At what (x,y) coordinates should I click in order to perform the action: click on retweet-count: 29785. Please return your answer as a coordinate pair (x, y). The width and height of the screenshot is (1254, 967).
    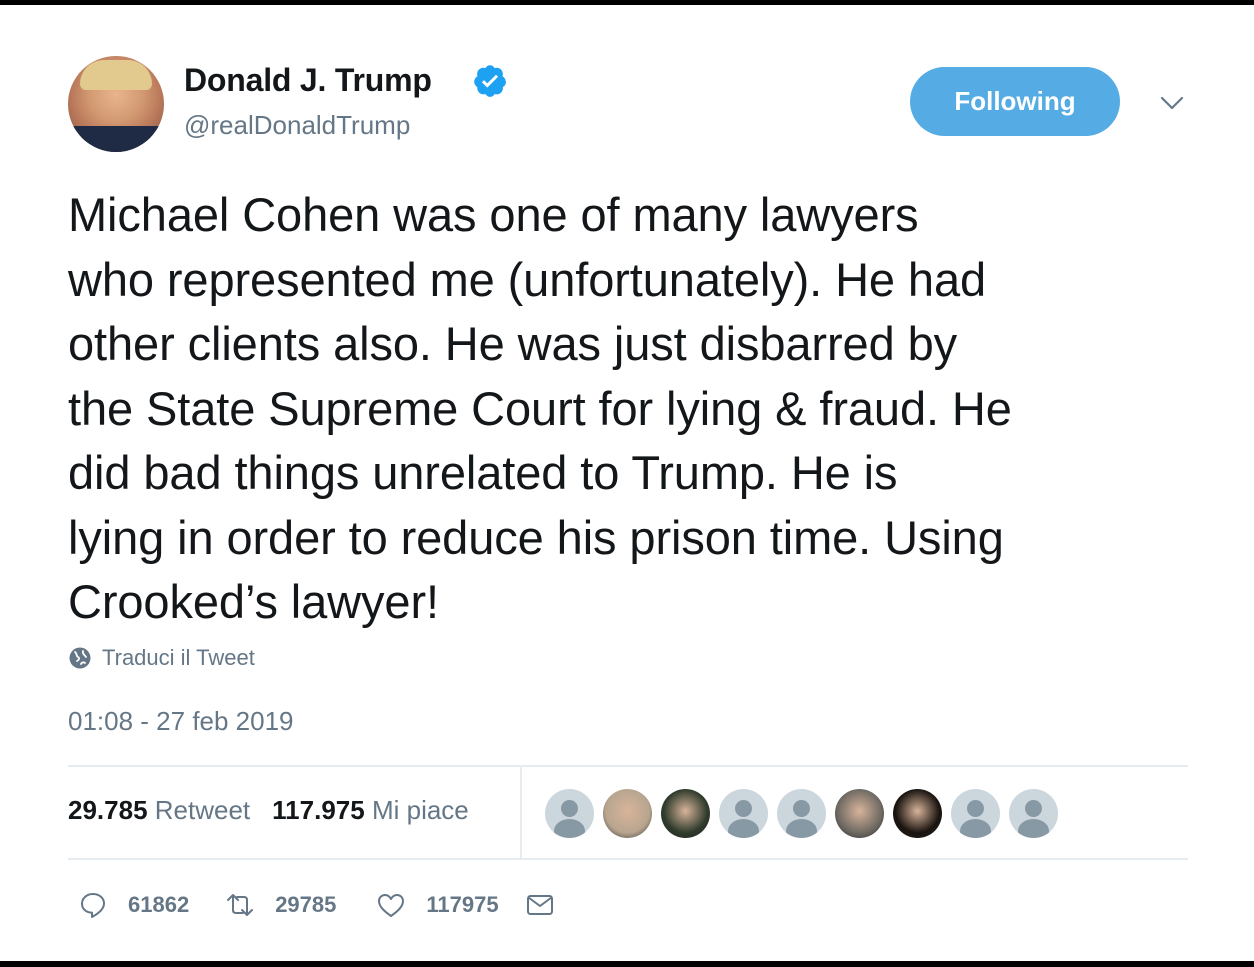
    Looking at the image, I should click on (306, 904).